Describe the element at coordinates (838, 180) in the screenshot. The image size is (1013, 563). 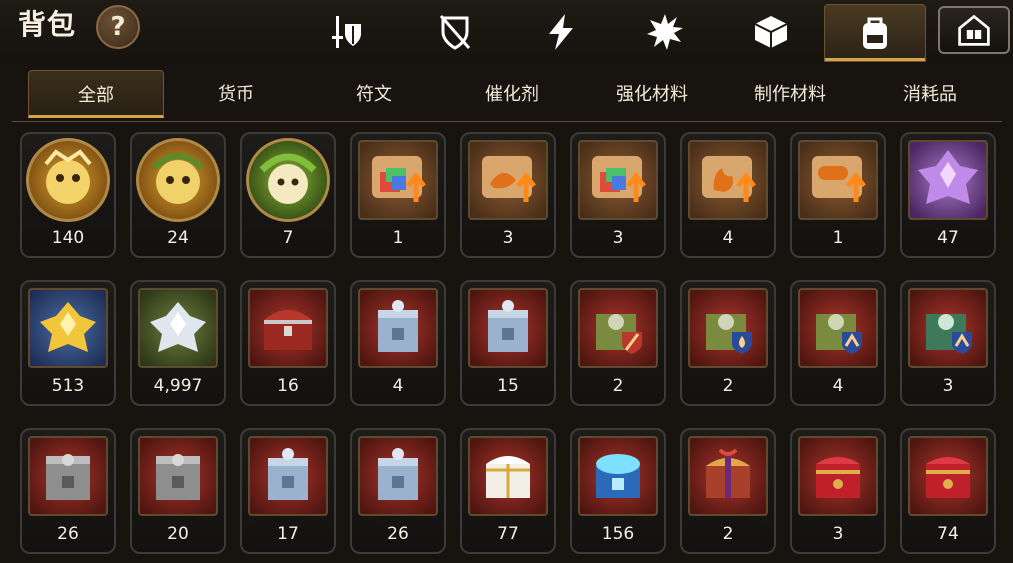
I see `scroll-exp-icon` at that location.